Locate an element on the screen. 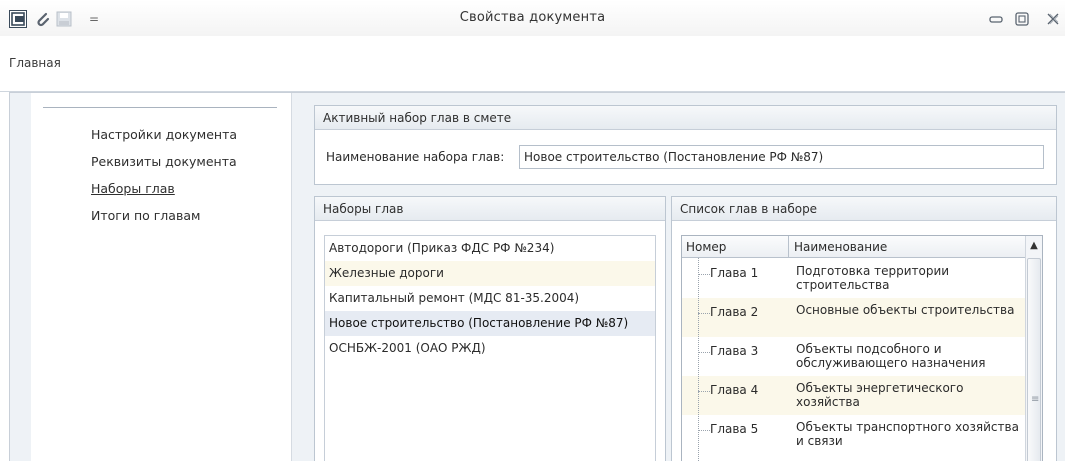 This screenshot has width=1065, height=461. tab-home: Главная is located at coordinates (35, 63).